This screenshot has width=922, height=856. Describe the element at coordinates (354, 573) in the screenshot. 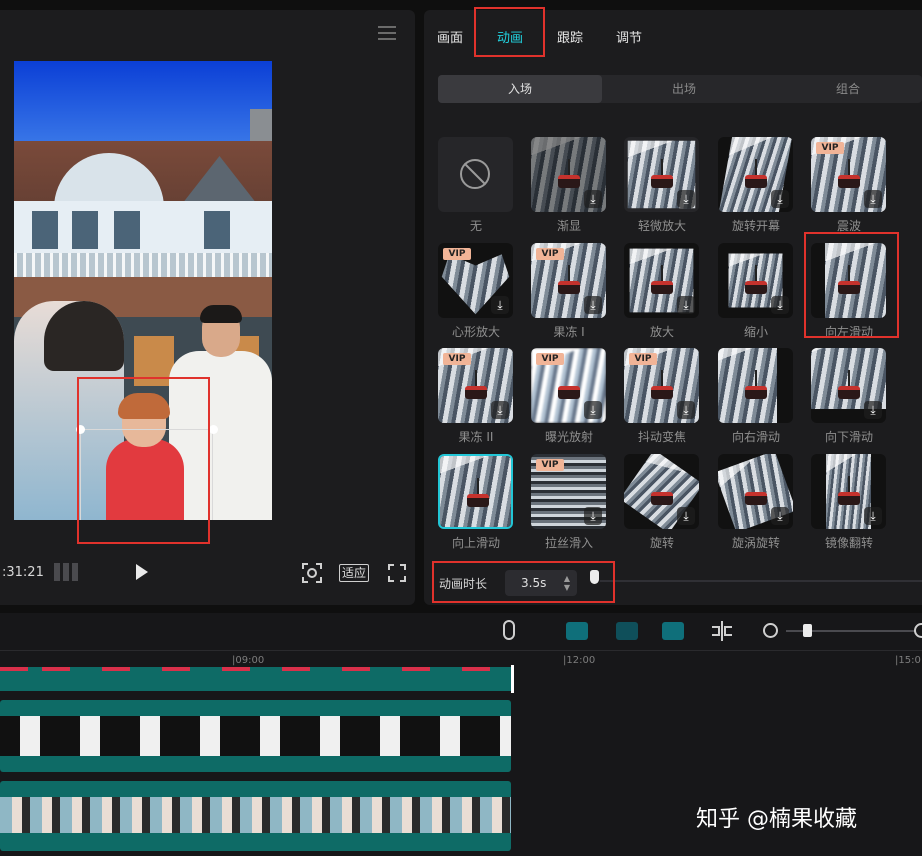

I see `fit-button: 适应` at that location.